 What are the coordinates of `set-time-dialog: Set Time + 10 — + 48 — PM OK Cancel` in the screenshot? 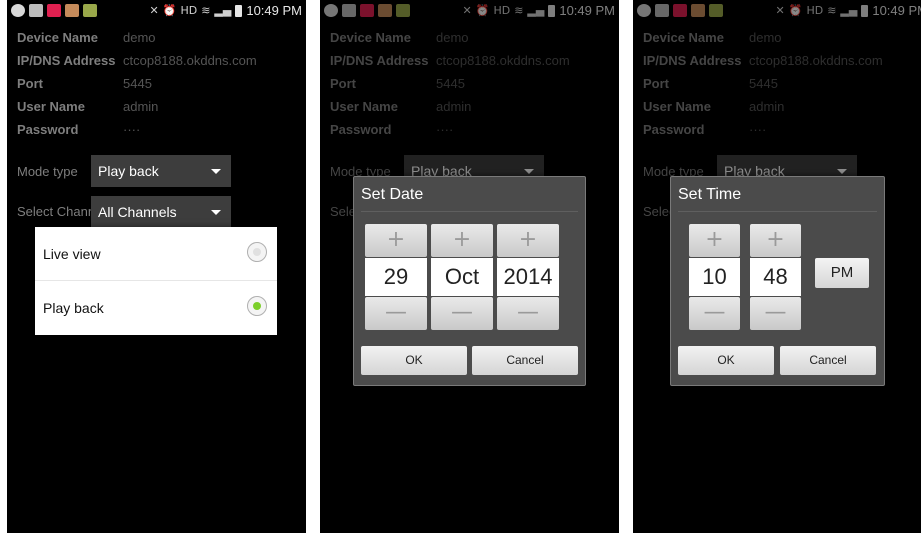 It's located at (777, 281).